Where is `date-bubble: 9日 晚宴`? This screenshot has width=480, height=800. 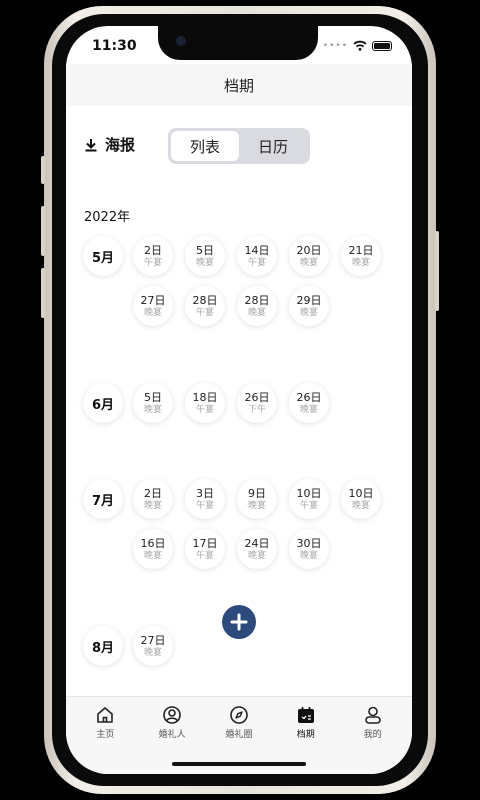 date-bubble: 9日 晚宴 is located at coordinates (257, 499).